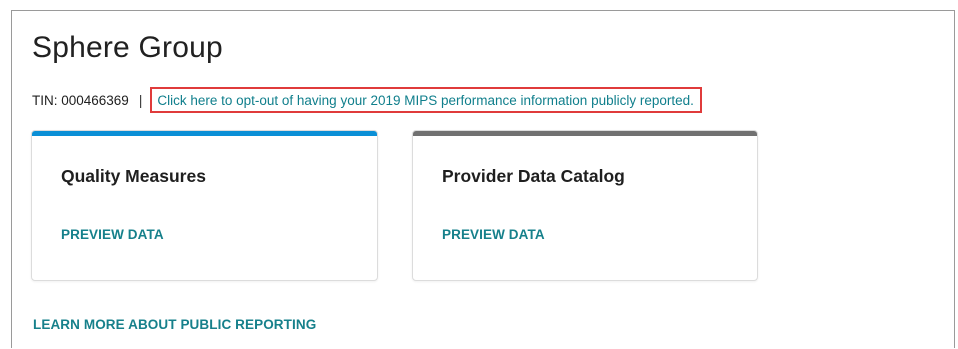 The width and height of the screenshot is (958, 349). I want to click on learn-more-link: LEARN MORE ABOUT PUBLIC REPORTING, so click(174, 324).